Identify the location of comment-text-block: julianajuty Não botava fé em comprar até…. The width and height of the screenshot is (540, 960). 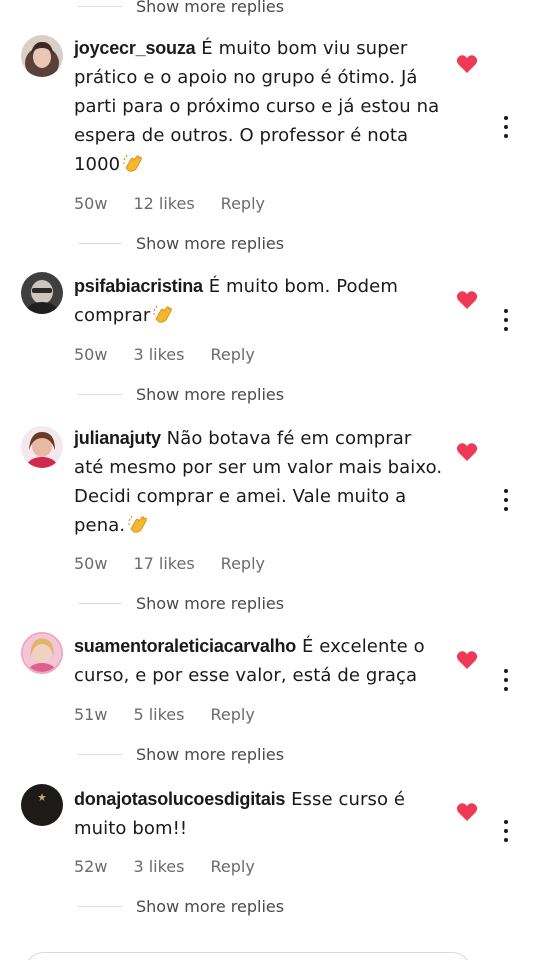
(260, 482).